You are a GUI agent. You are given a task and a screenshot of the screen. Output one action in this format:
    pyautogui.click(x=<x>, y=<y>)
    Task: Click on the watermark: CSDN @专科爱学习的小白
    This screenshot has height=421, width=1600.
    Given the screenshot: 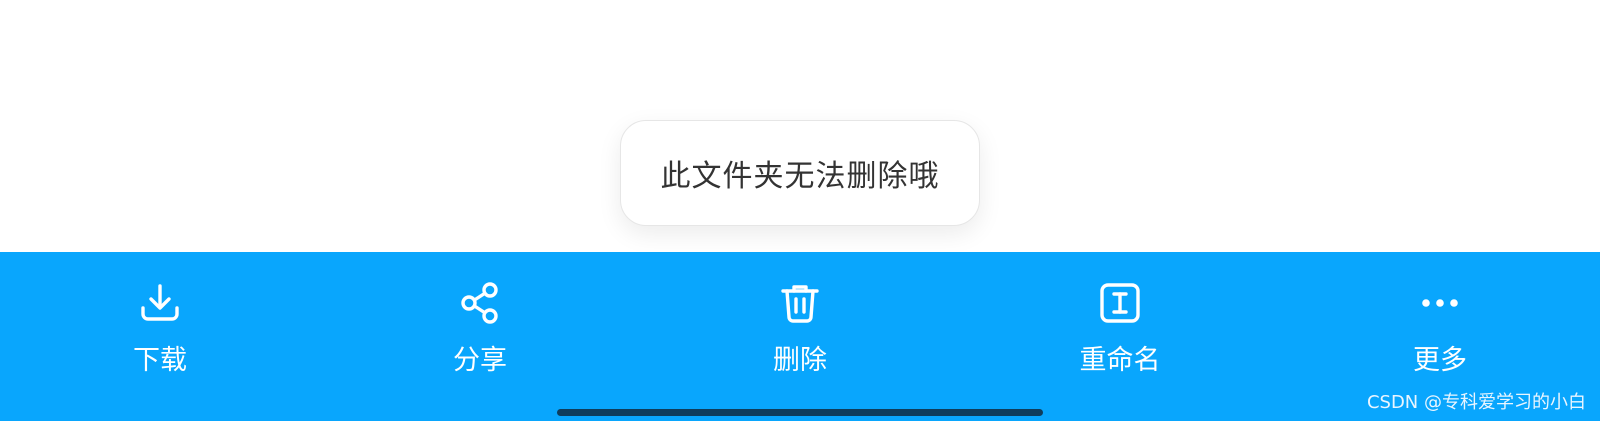 What is the action you would take?
    pyautogui.click(x=1476, y=402)
    